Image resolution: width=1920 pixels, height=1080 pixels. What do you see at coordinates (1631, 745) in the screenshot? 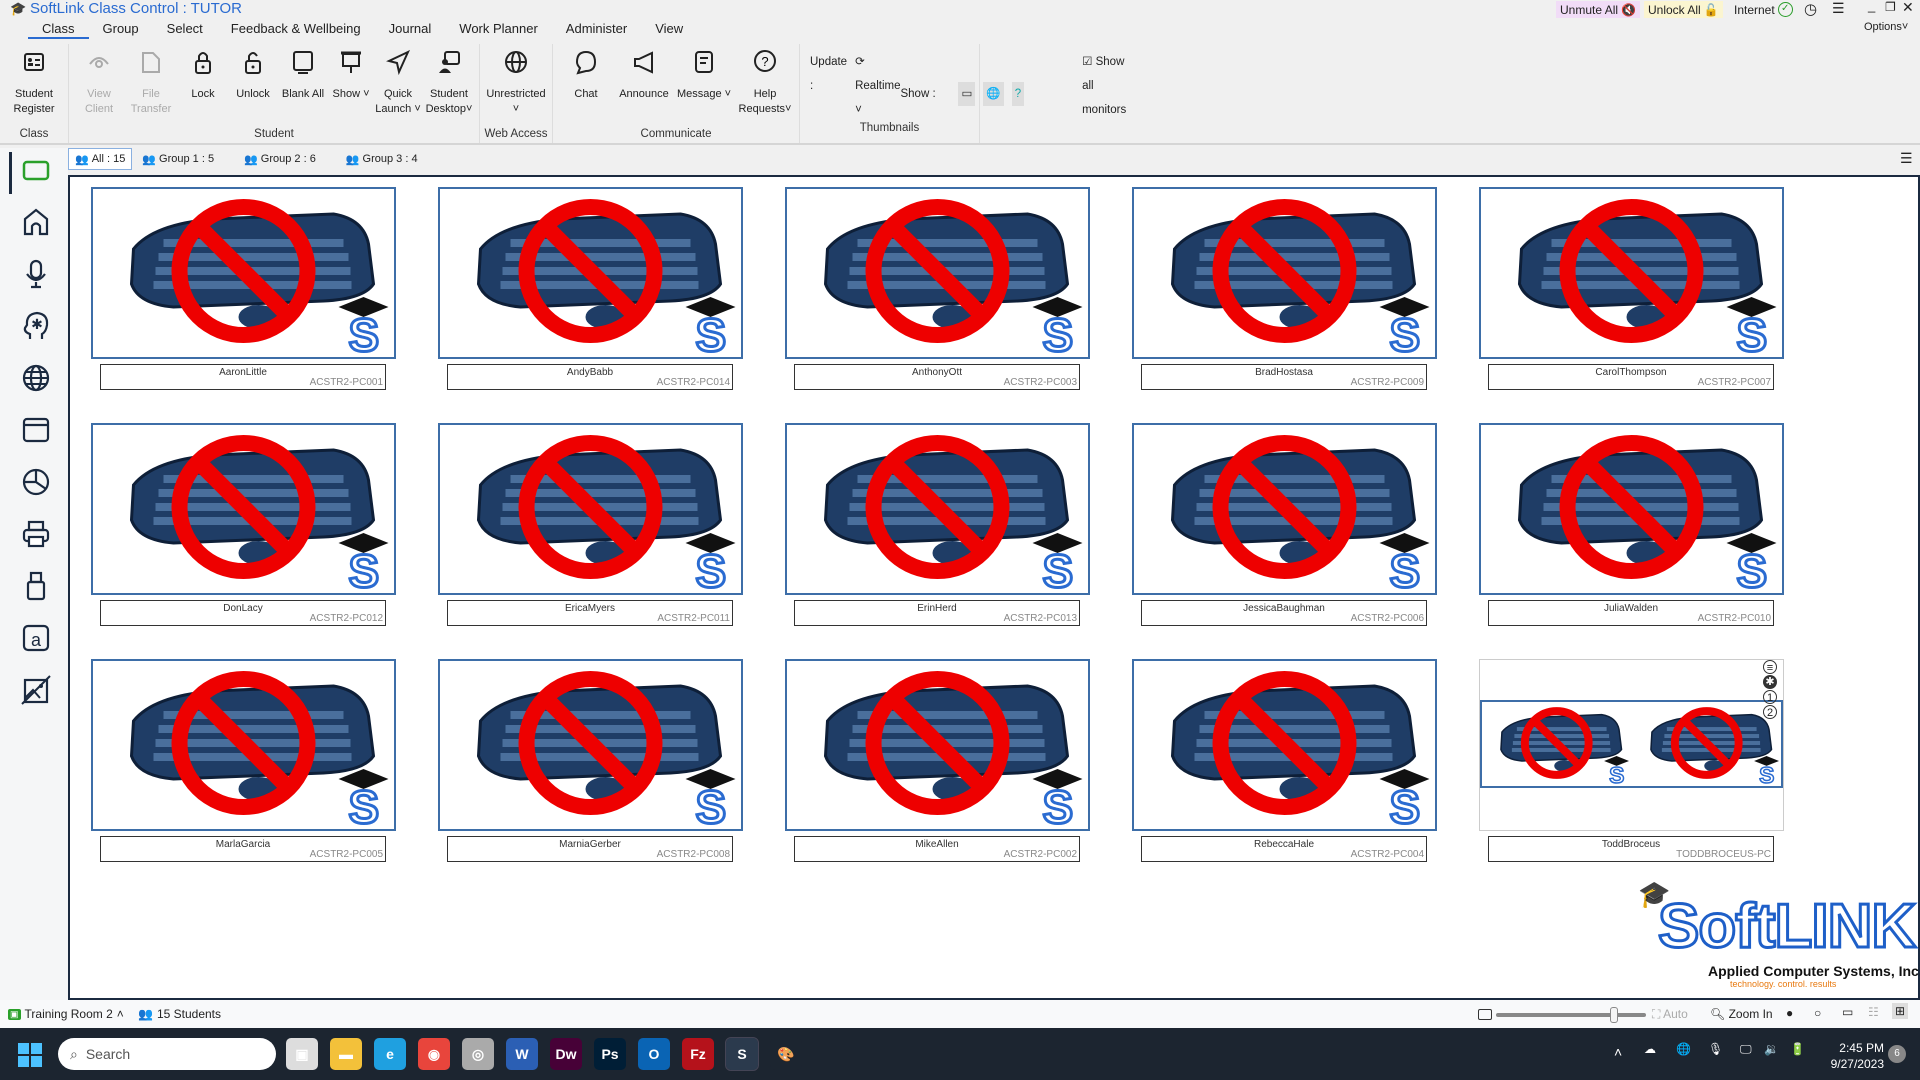
I see `student-thumbnail: ≡ ✱ 1 2` at bounding box center [1631, 745].